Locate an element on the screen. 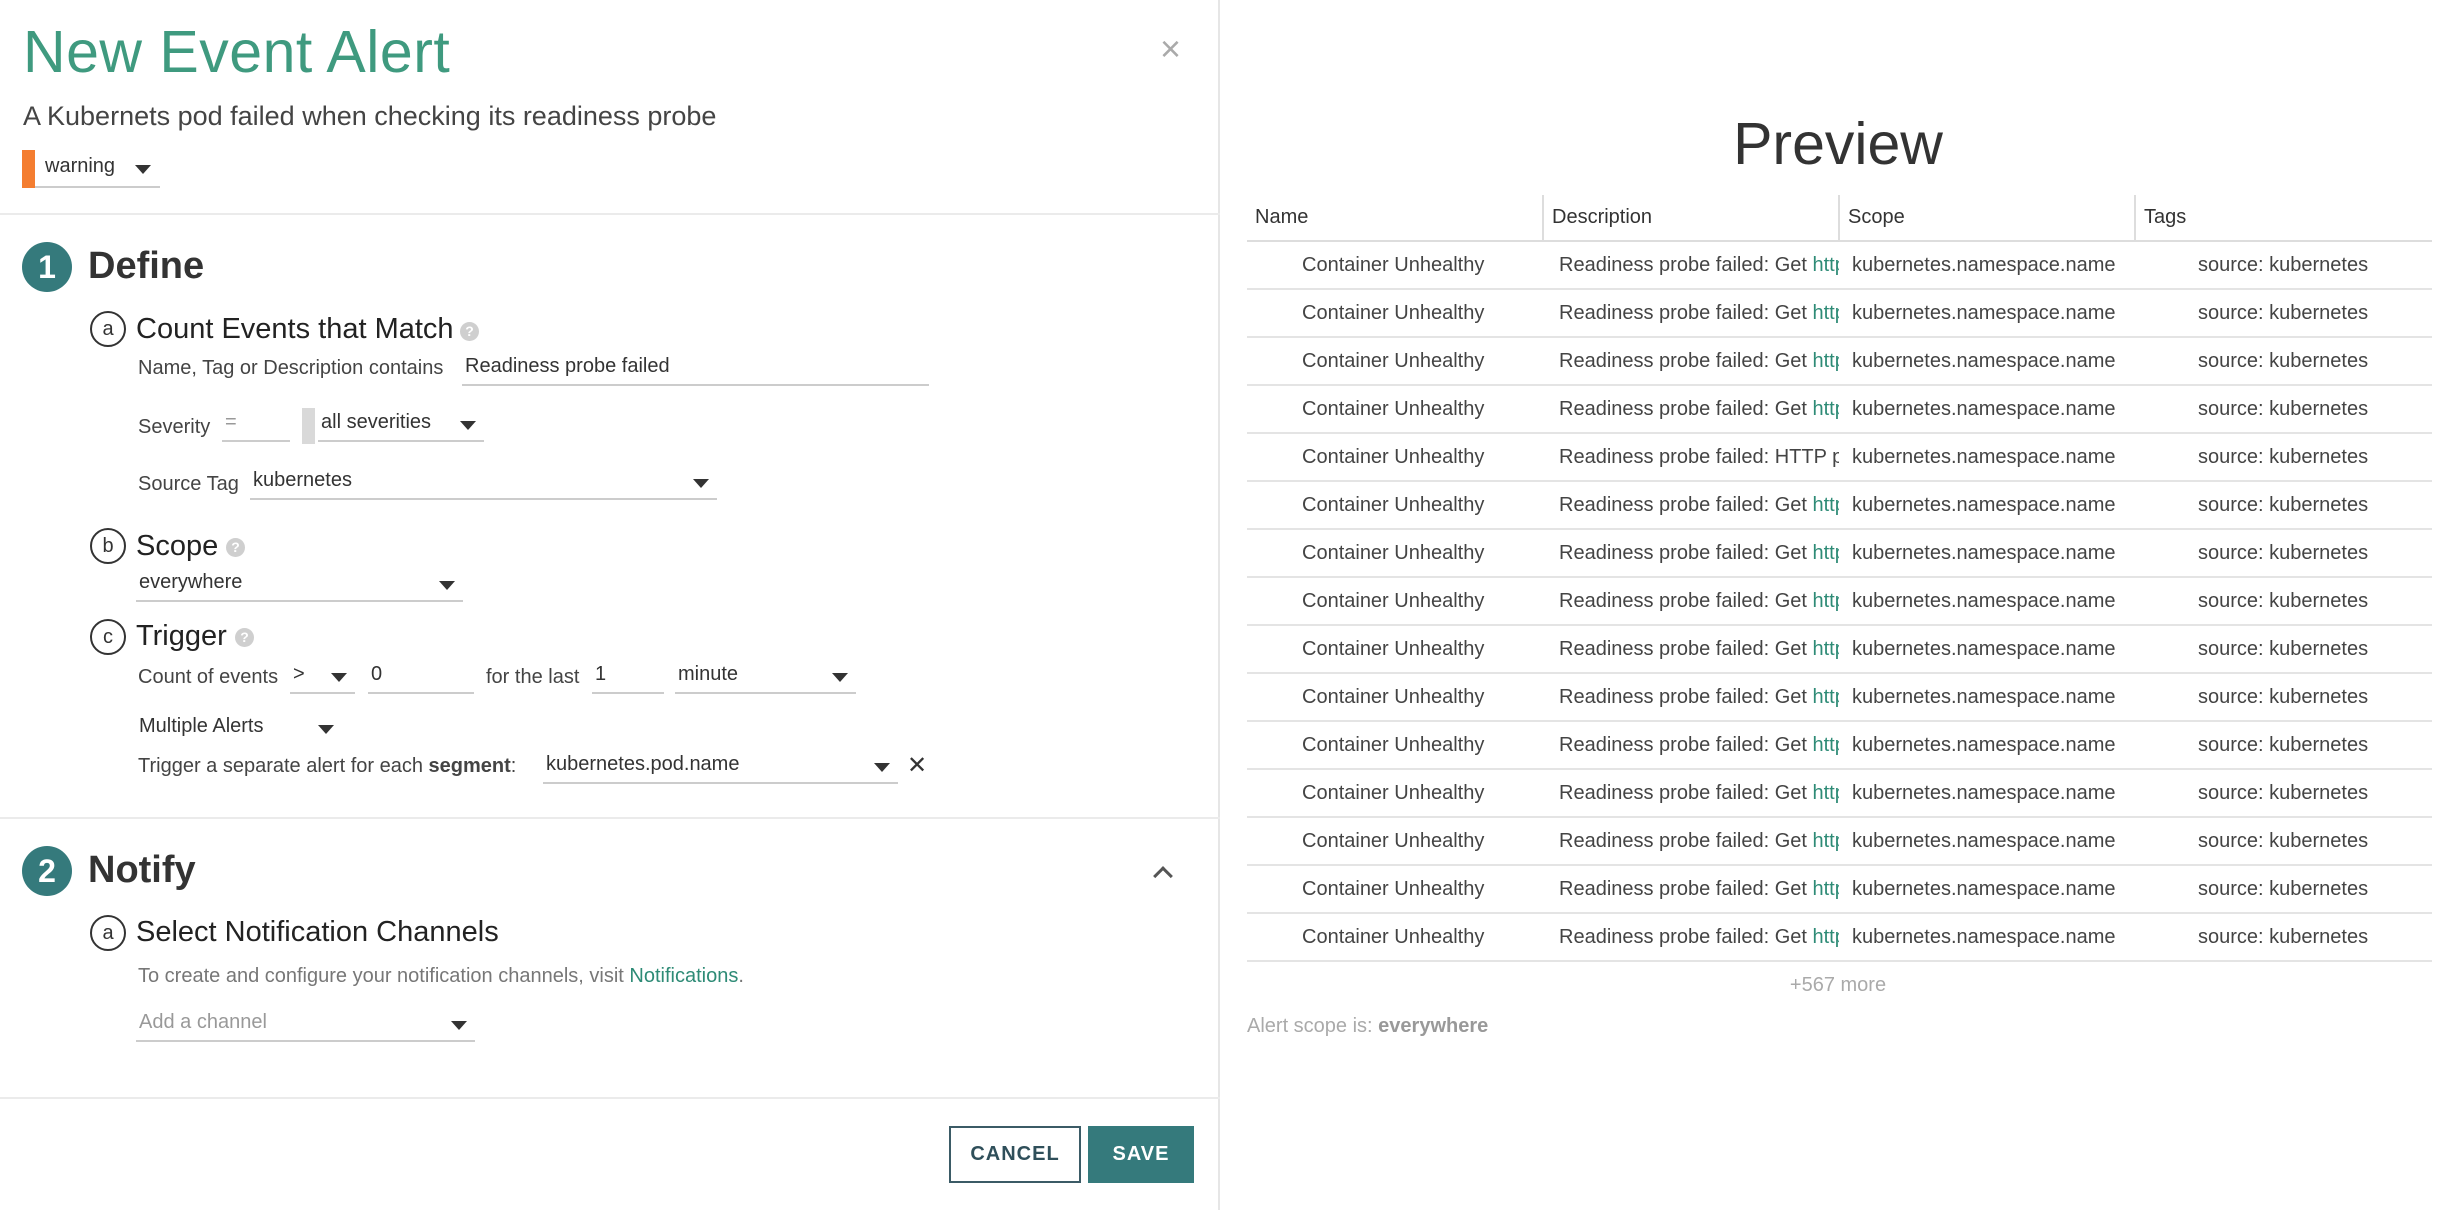 This screenshot has height=1210, width=2454. severity-filter-value: all severities is located at coordinates (376, 422).